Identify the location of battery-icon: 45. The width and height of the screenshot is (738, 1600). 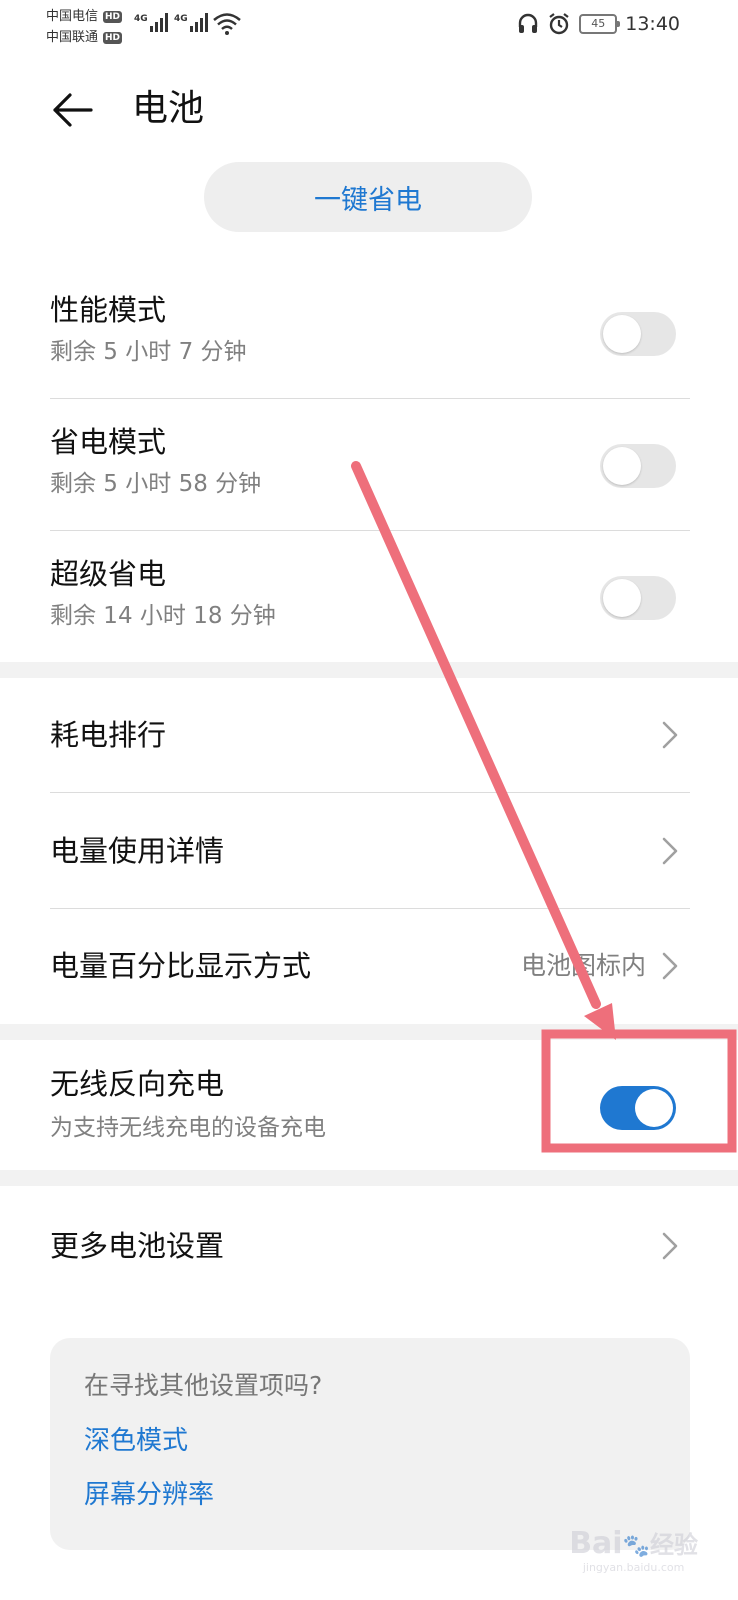
(600, 24).